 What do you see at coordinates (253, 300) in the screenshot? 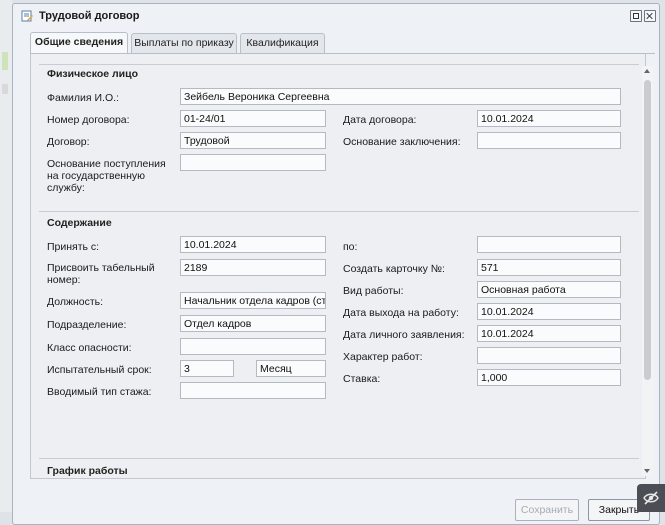
I see `position-field: Начальник отдела кадров (ст` at bounding box center [253, 300].